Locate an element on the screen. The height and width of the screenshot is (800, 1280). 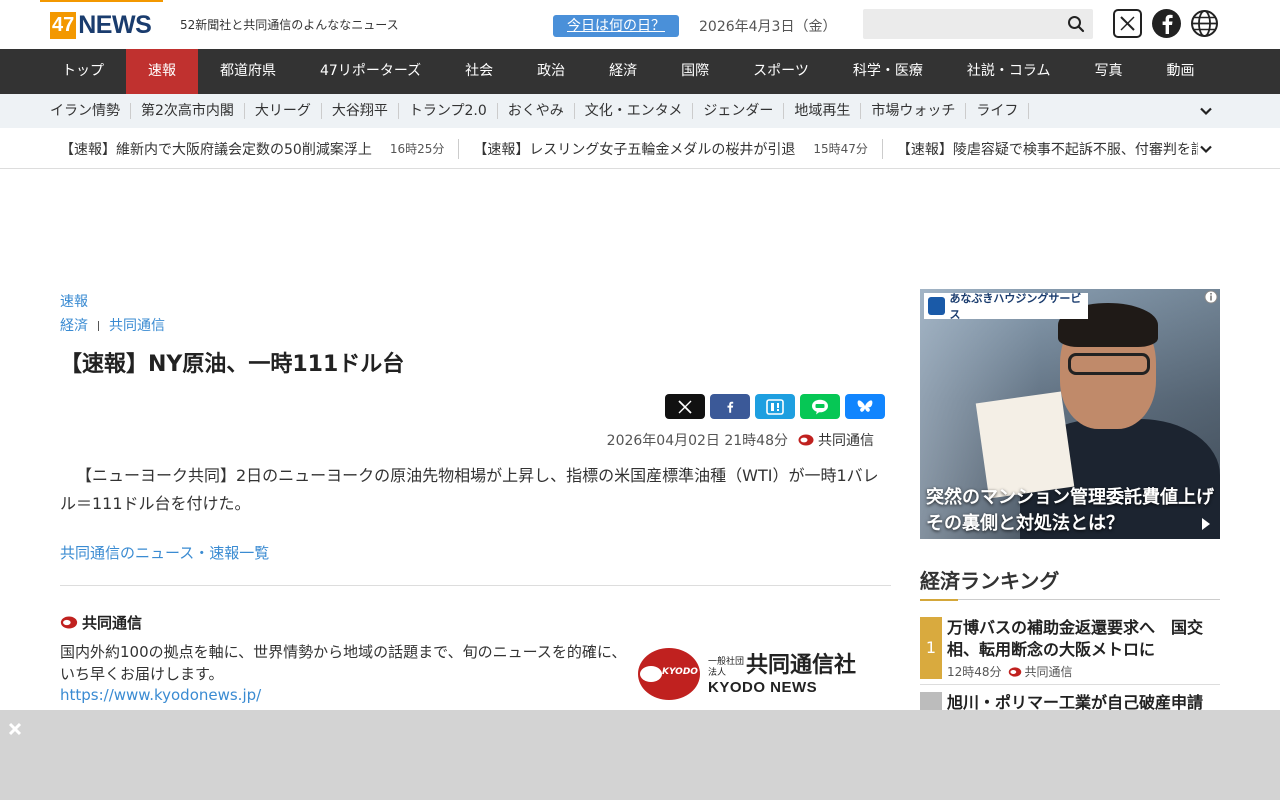
ad-brand: あなぶきハウジングサービス is located at coordinates (1006, 306).